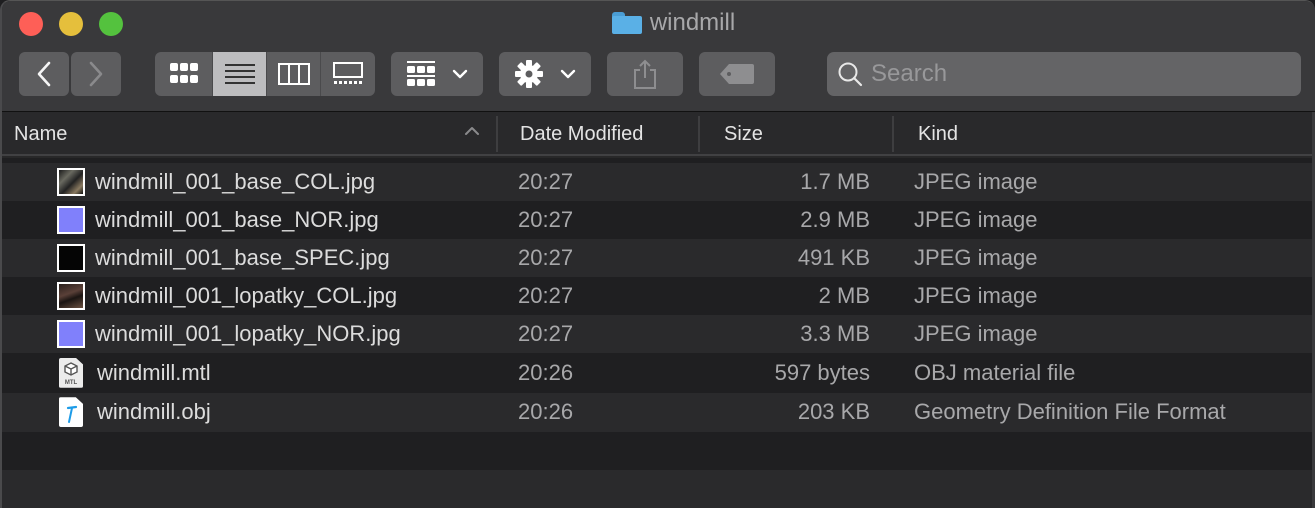 This screenshot has height=508, width=1315. I want to click on group-by-icon, so click(421, 73).